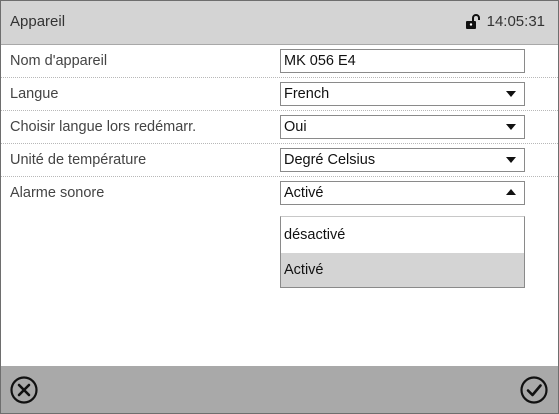 The image size is (559, 414). Describe the element at coordinates (402, 193) in the screenshot. I see `audible-alarm-select: Activé` at that location.